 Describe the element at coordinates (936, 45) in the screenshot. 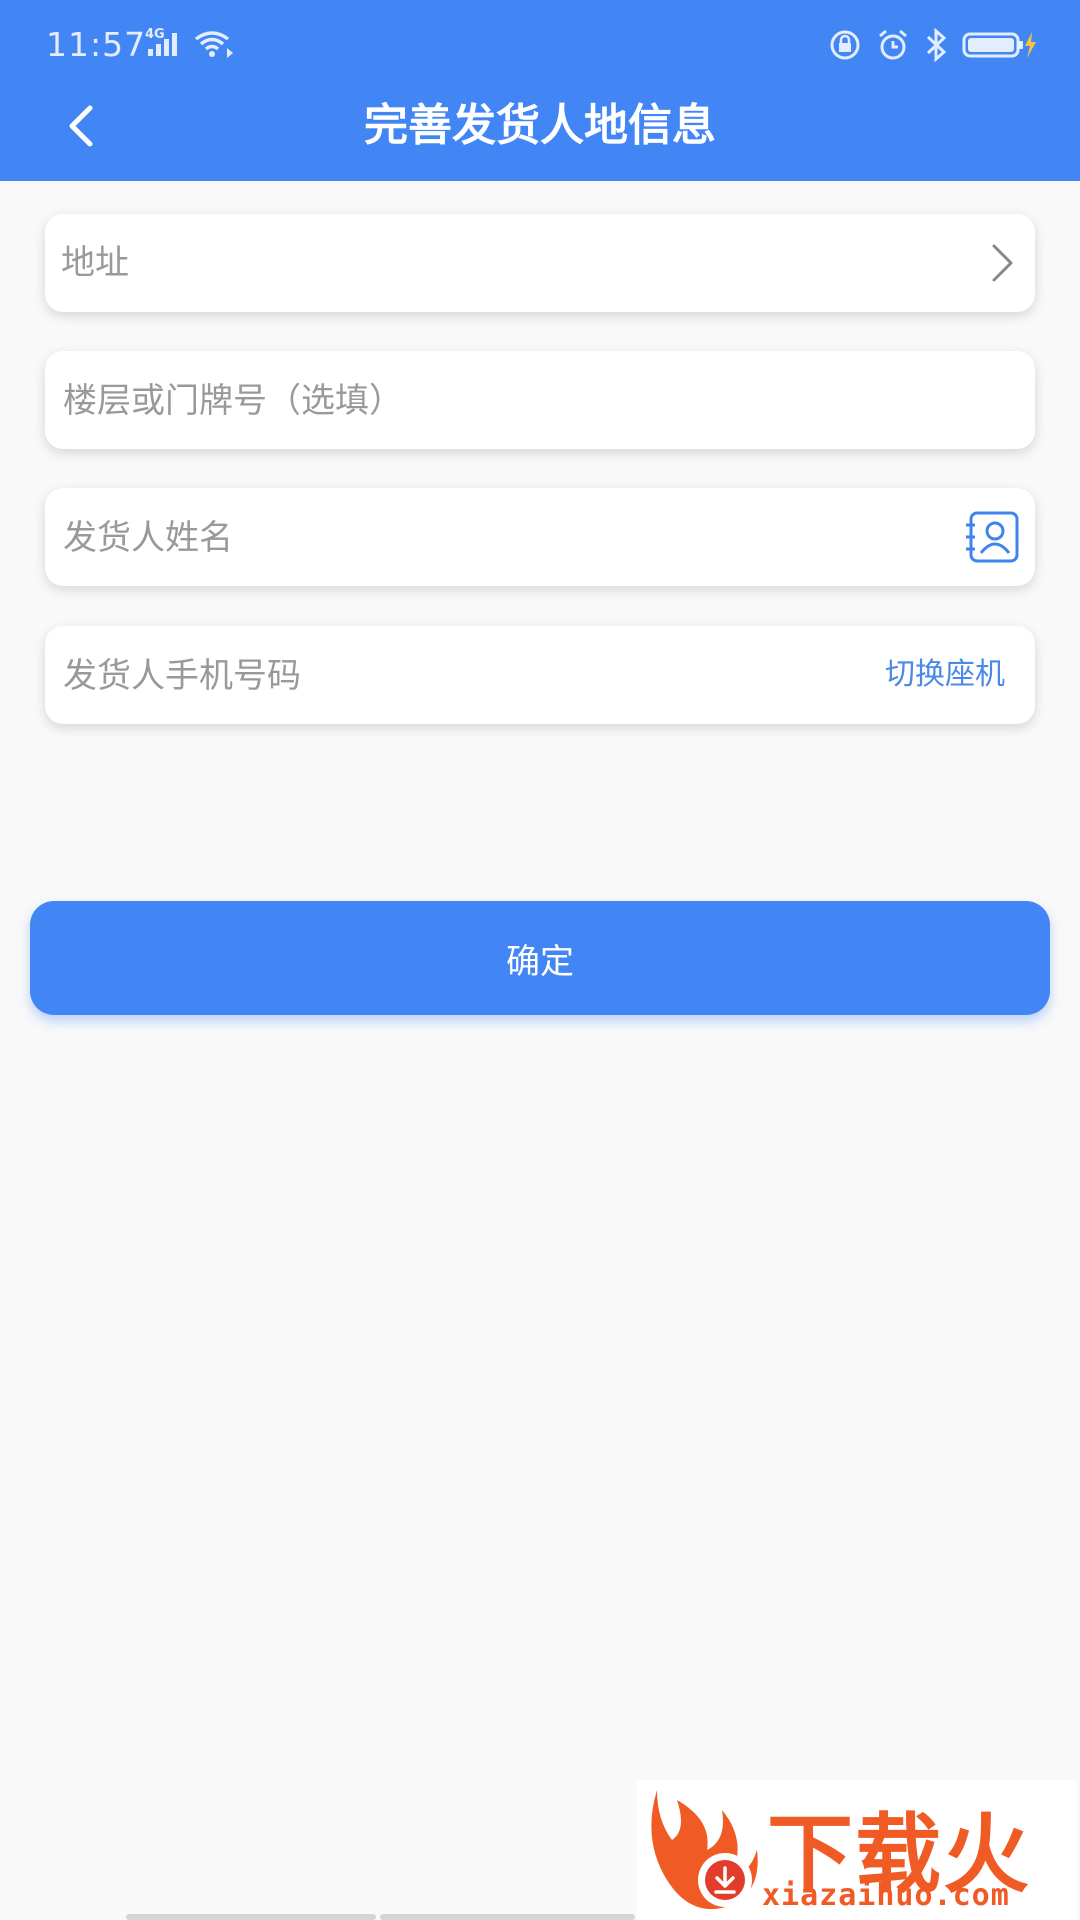

I see `bluetooth-icon` at that location.